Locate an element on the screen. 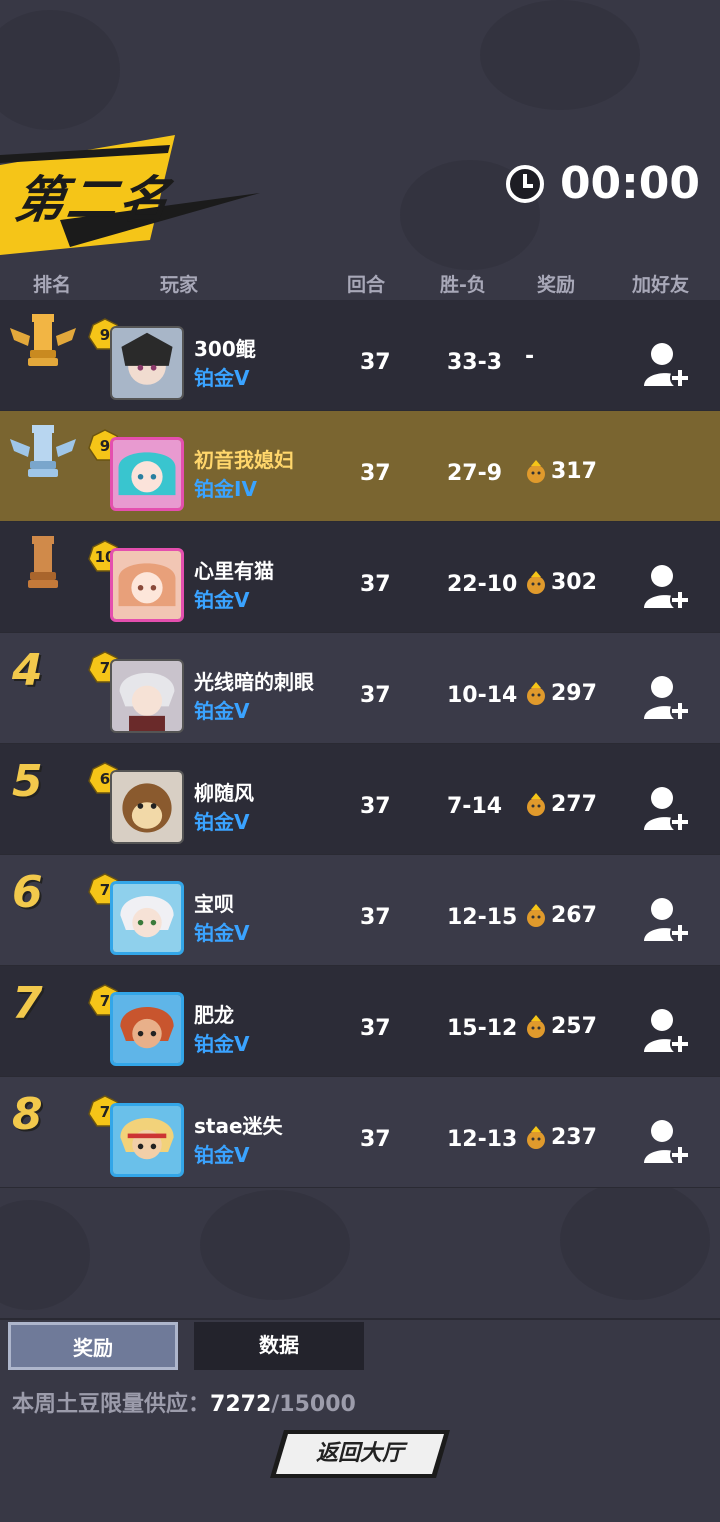 This screenshot has width=720, height=1522. page-title: 第二名 is located at coordinates (93, 200).